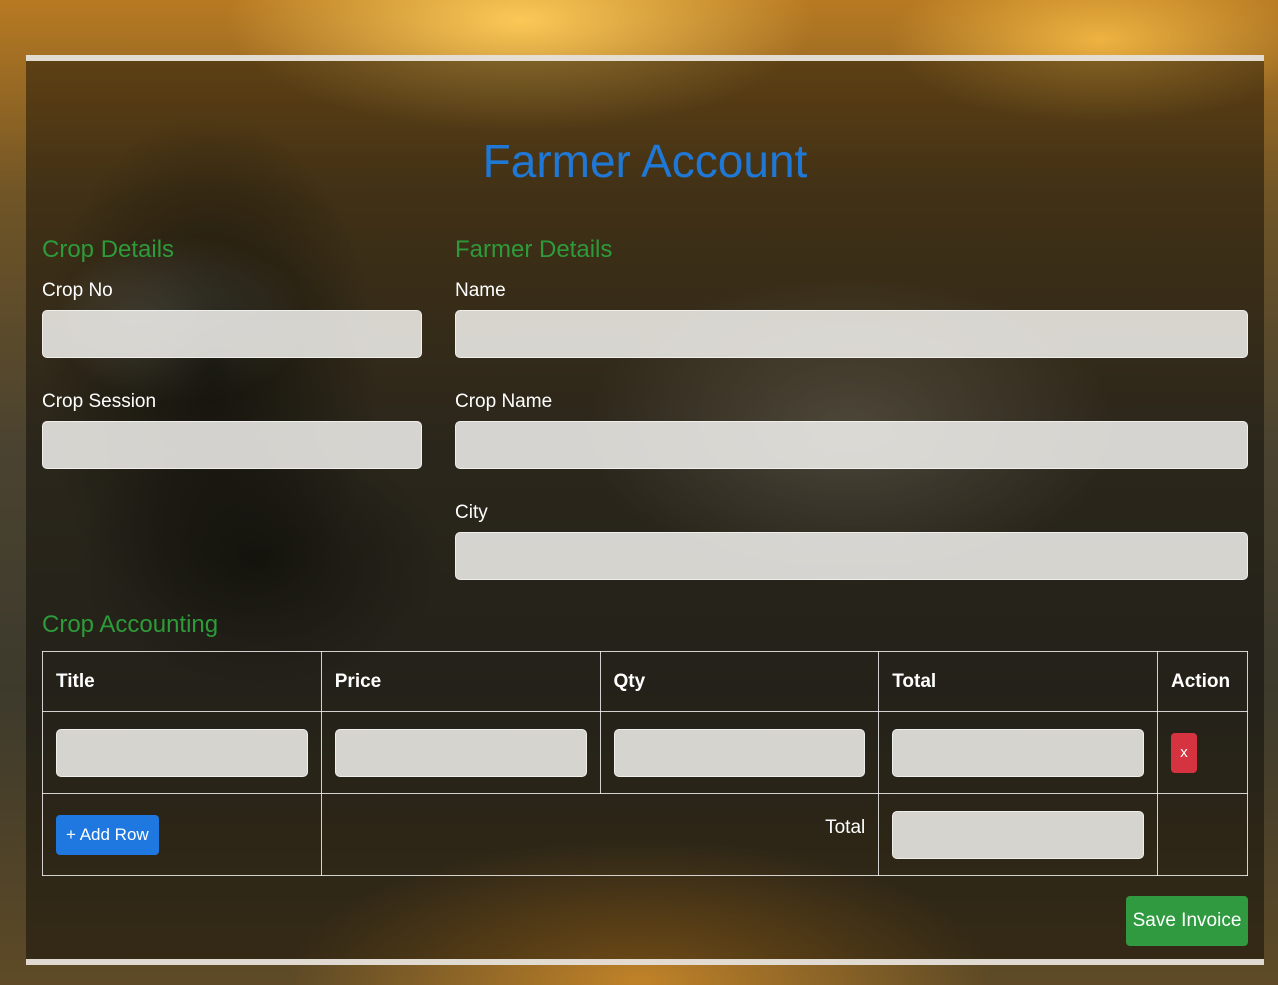 Image resolution: width=1278 pixels, height=985 pixels. Describe the element at coordinates (232, 445) in the screenshot. I see `crop-session-input` at that location.